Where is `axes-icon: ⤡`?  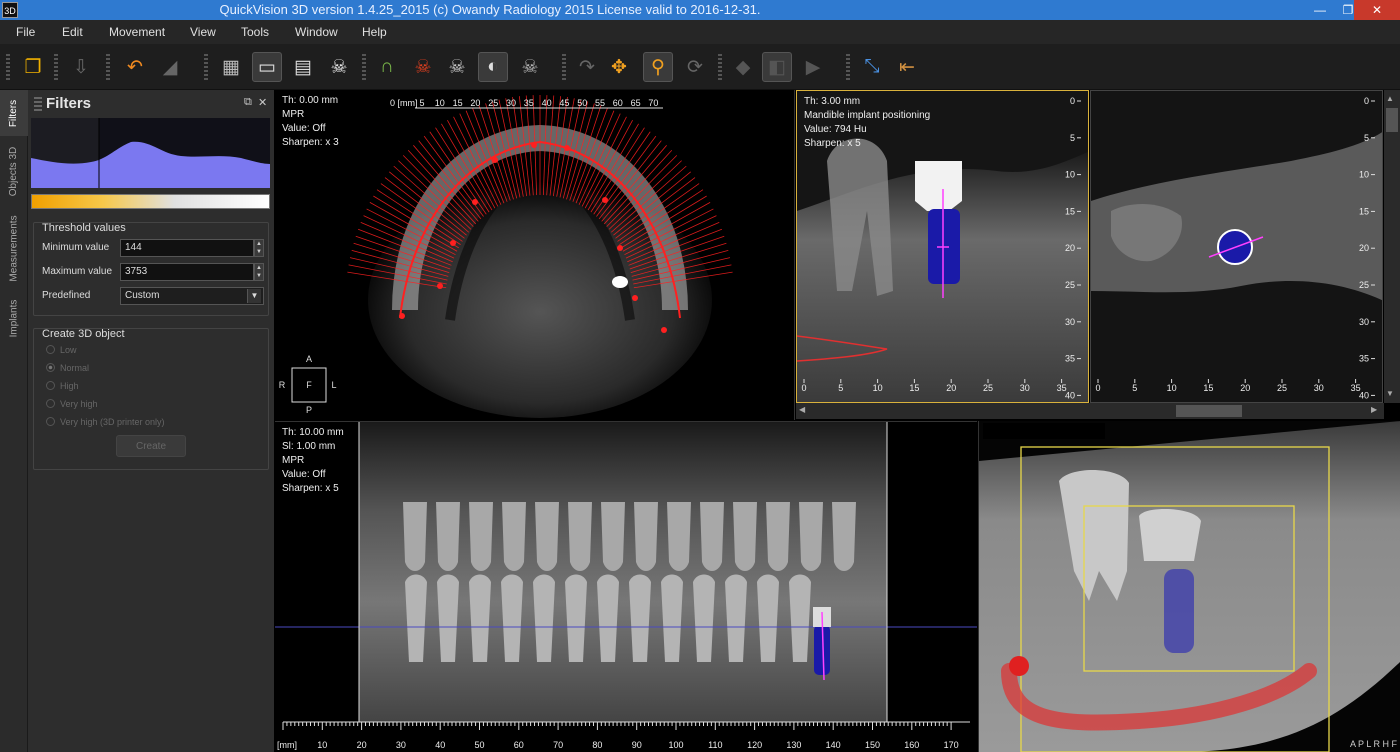
axes-icon: ⤡ is located at coordinates (872, 67).